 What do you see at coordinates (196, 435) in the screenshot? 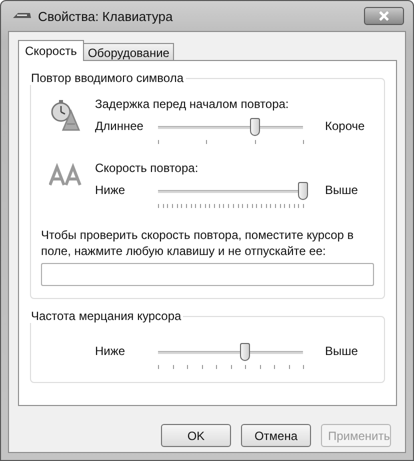
I see `dialog-button: OK` at bounding box center [196, 435].